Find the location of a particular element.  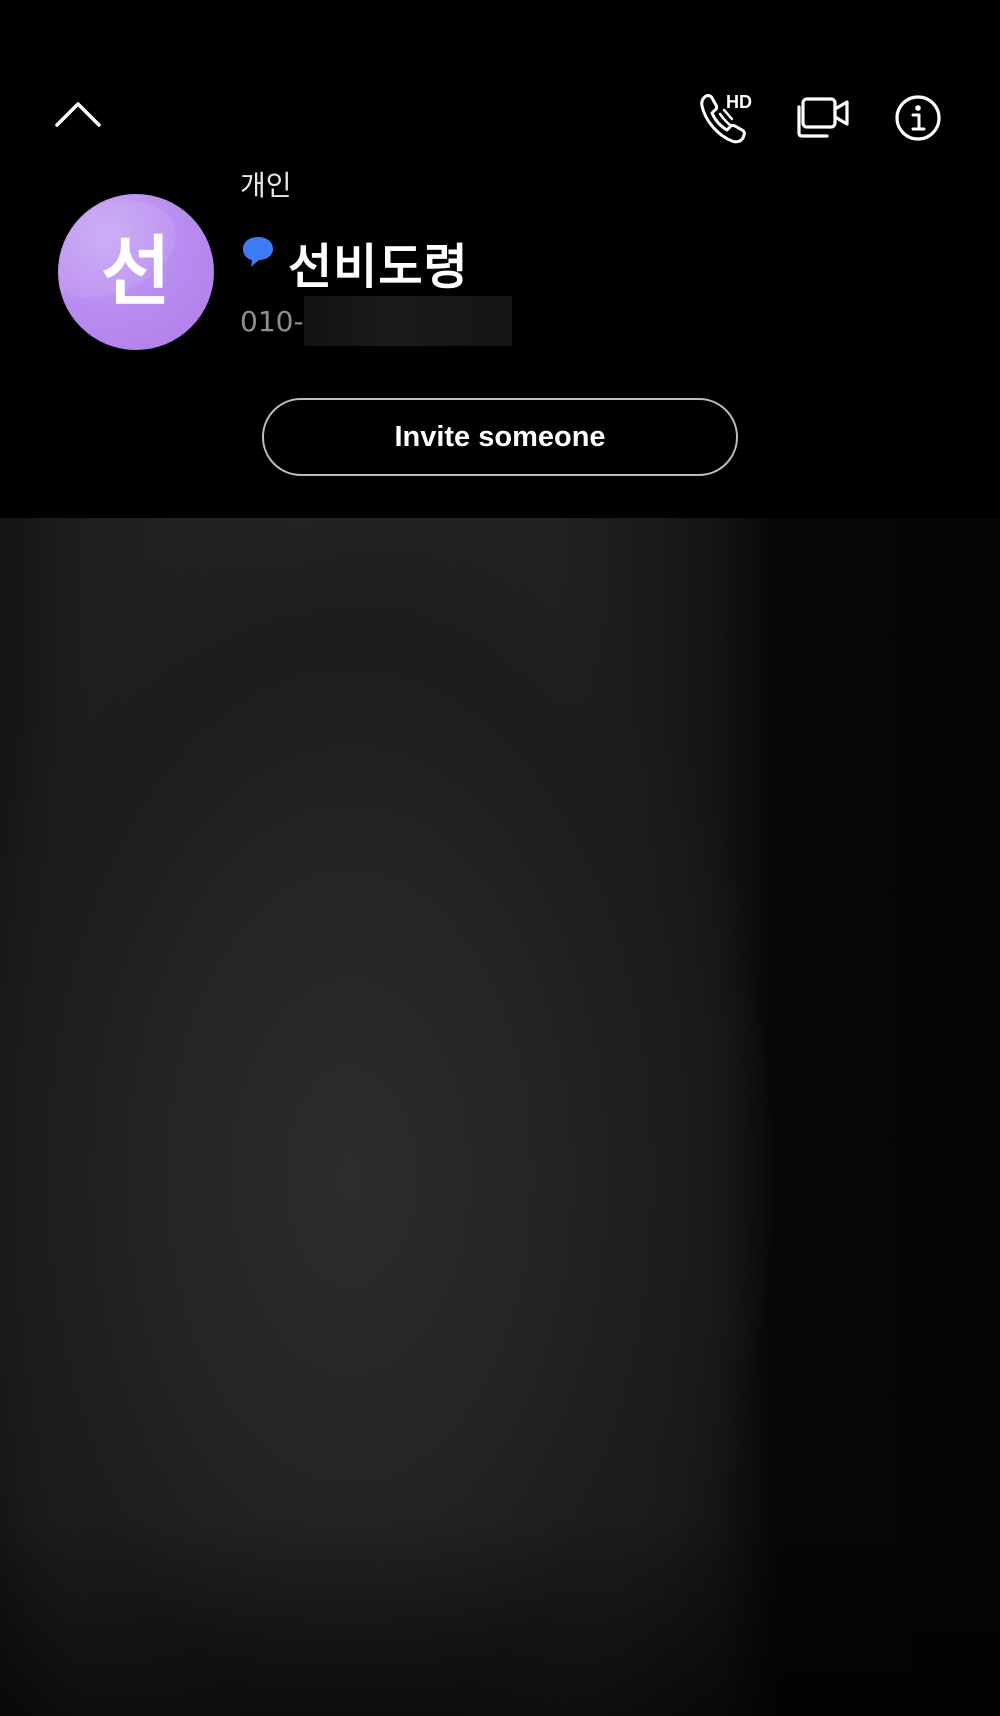

collapse-button is located at coordinates (78, 113).